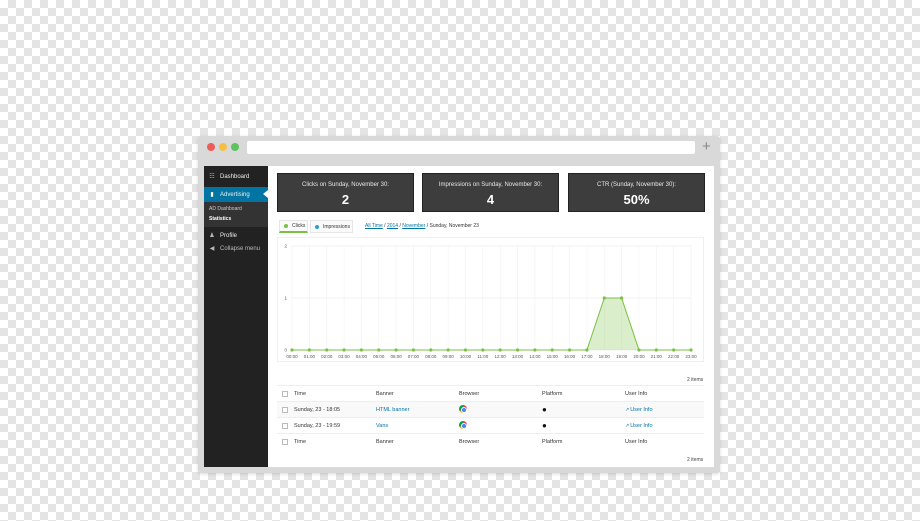  Describe the element at coordinates (490, 425) in the screenshot. I see `table-row: Sunday, 23 - 19:59 Vans ● ↗User Info` at that location.